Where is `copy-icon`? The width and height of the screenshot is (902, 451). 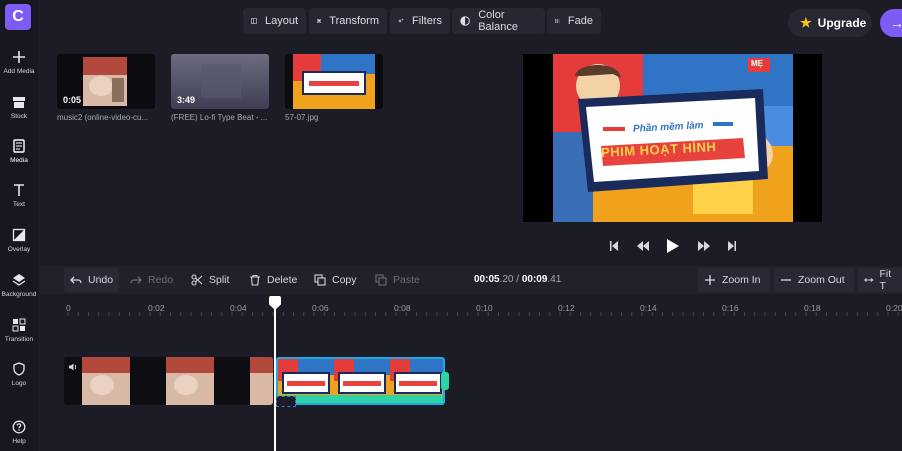 copy-icon is located at coordinates (320, 280).